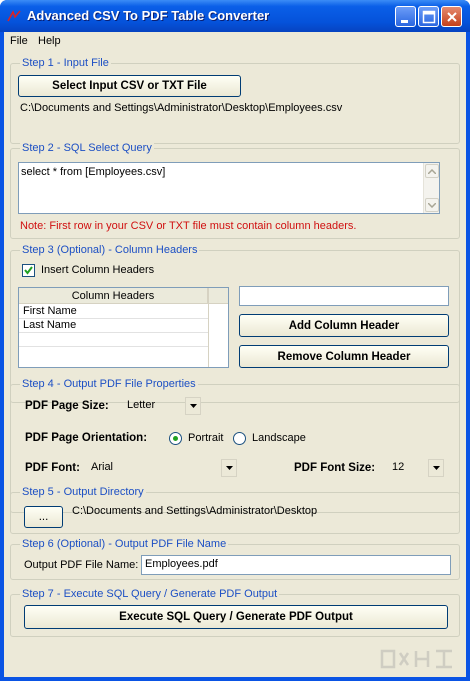 This screenshot has height=681, width=470. I want to click on sql-query-textarea: select * from [Employees.csv], so click(229, 188).